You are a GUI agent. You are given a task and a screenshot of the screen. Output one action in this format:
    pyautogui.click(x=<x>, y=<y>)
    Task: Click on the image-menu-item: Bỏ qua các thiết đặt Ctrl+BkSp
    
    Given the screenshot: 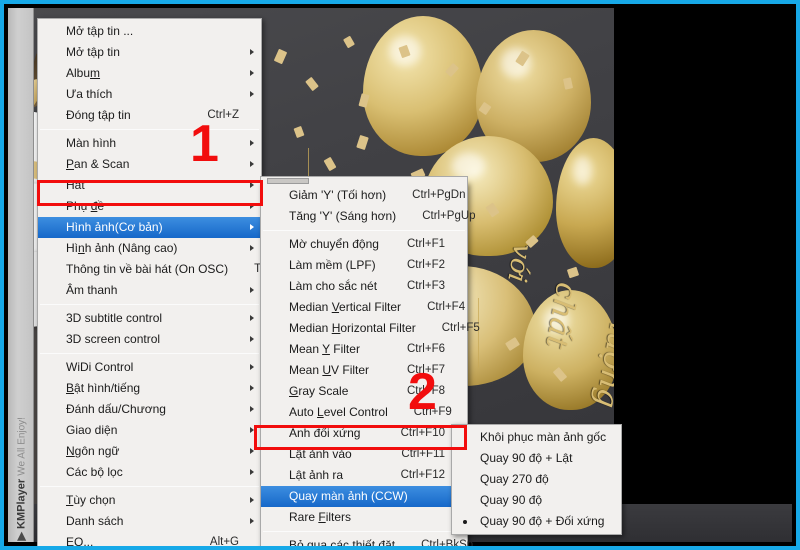 What is the action you would take?
    pyautogui.click(x=367, y=540)
    